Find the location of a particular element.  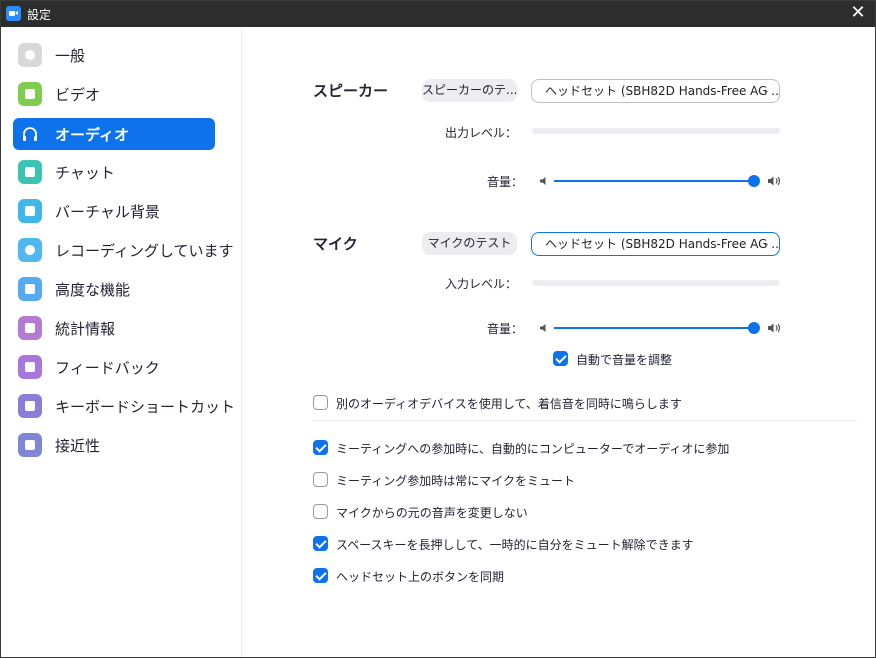

auto-join-audio-checkbox is located at coordinates (320, 447).